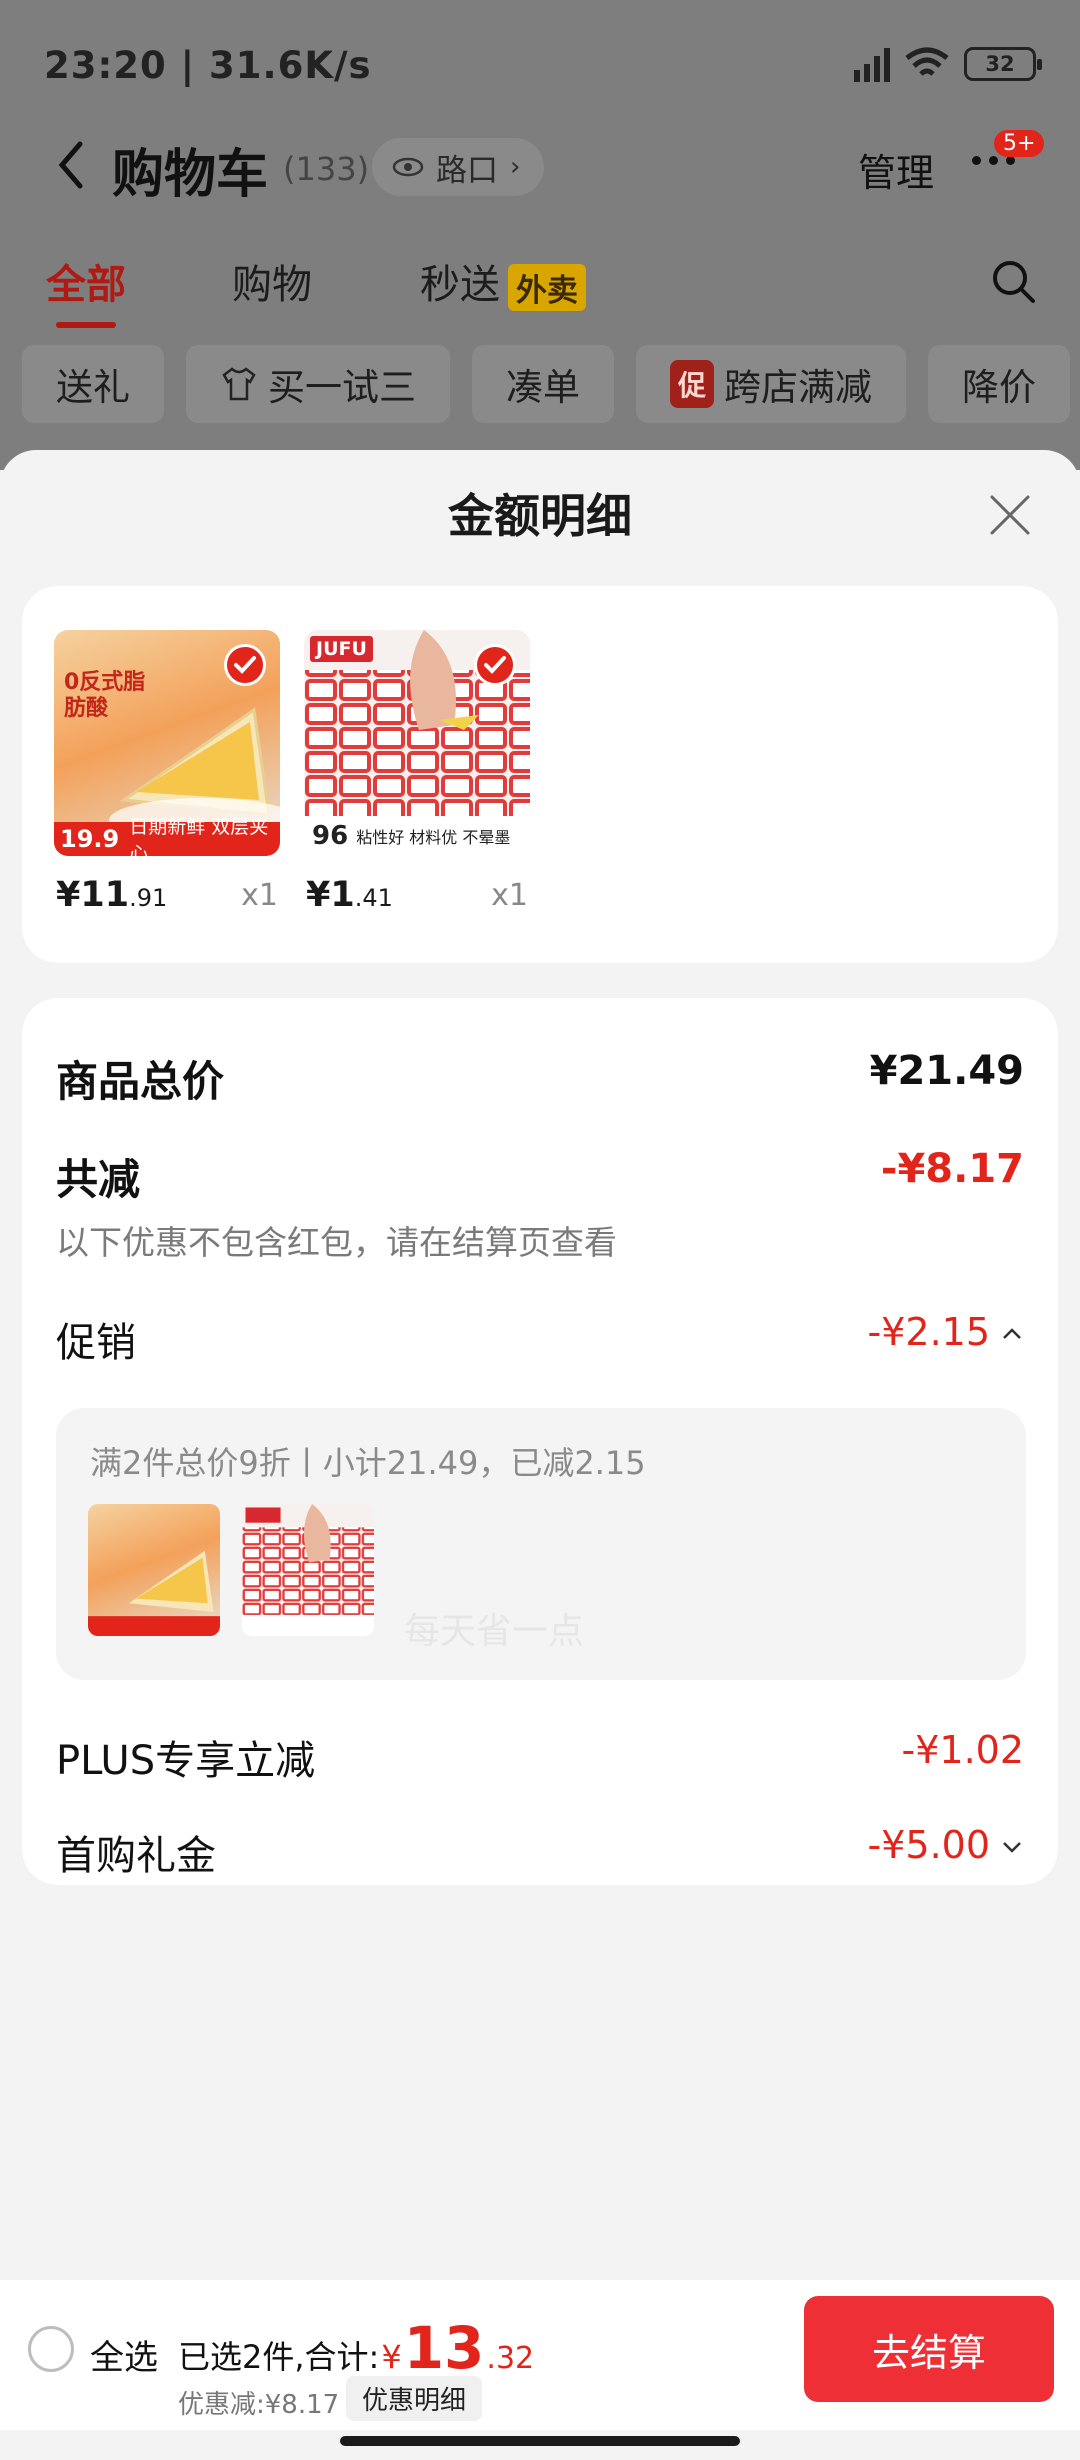 The image size is (1080, 2460). What do you see at coordinates (1019, 143) in the screenshot?
I see `more-badge: 5+` at bounding box center [1019, 143].